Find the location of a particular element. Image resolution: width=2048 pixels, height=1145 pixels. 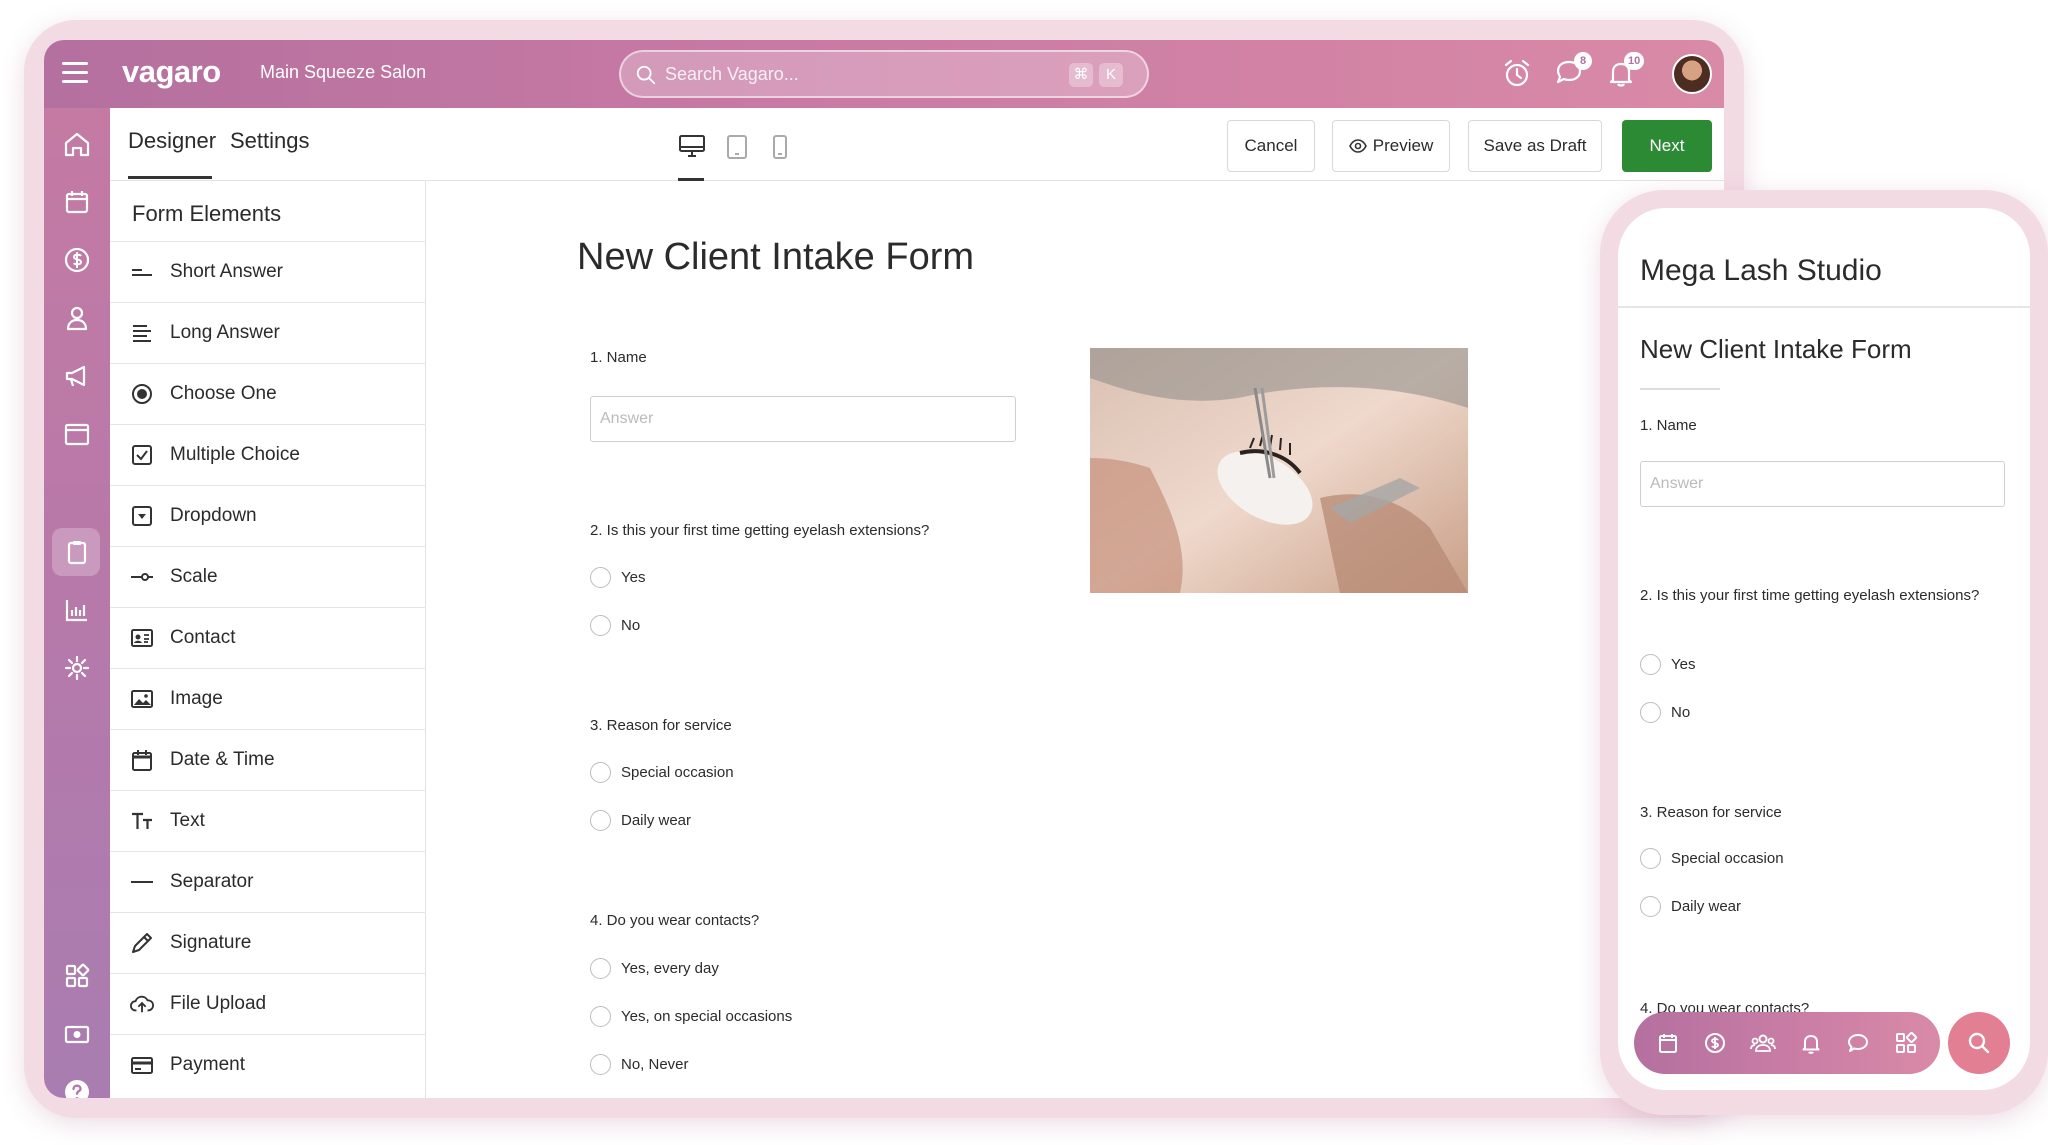

form-element-date-time: Date & Time is located at coordinates (268, 759).